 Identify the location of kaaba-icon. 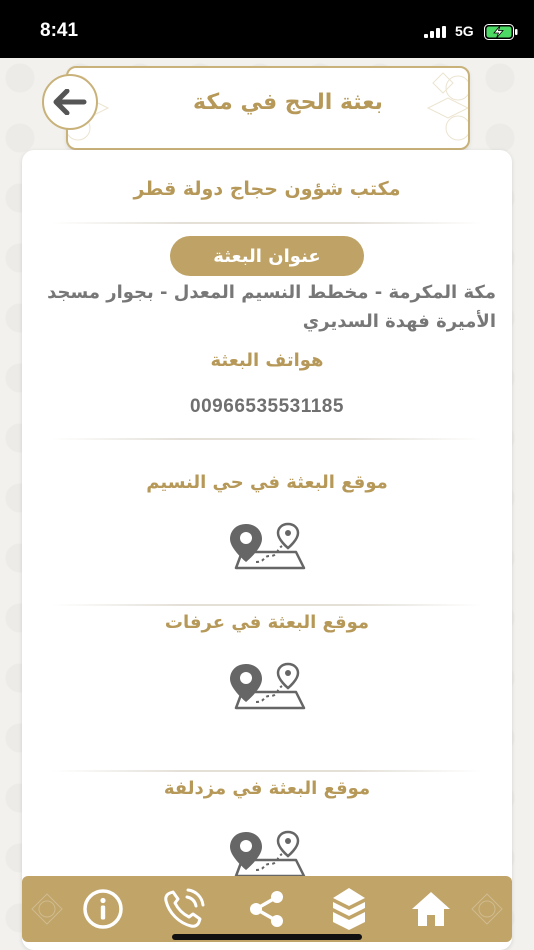
(349, 909).